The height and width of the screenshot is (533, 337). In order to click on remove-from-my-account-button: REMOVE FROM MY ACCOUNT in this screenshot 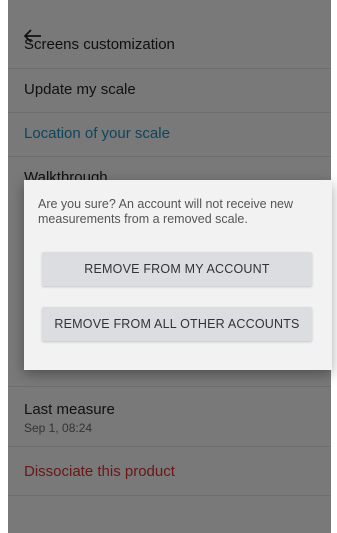, I will do `click(177, 269)`.